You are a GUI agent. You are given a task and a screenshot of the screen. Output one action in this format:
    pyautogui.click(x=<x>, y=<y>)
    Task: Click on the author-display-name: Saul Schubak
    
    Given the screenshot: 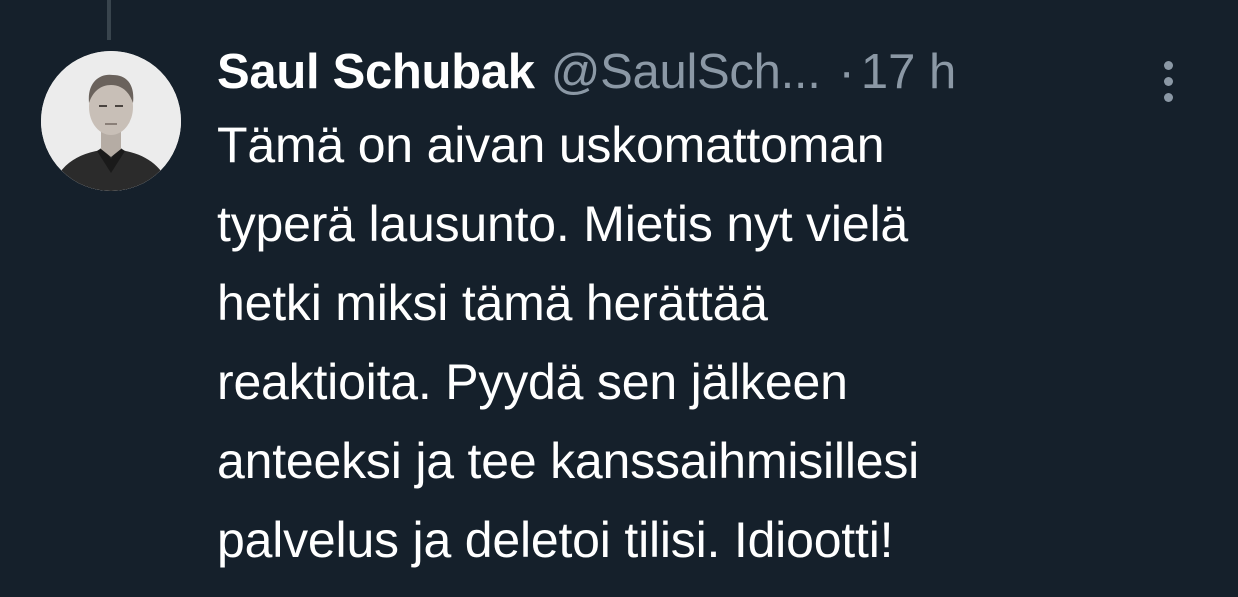 What is the action you would take?
    pyautogui.click(x=376, y=72)
    